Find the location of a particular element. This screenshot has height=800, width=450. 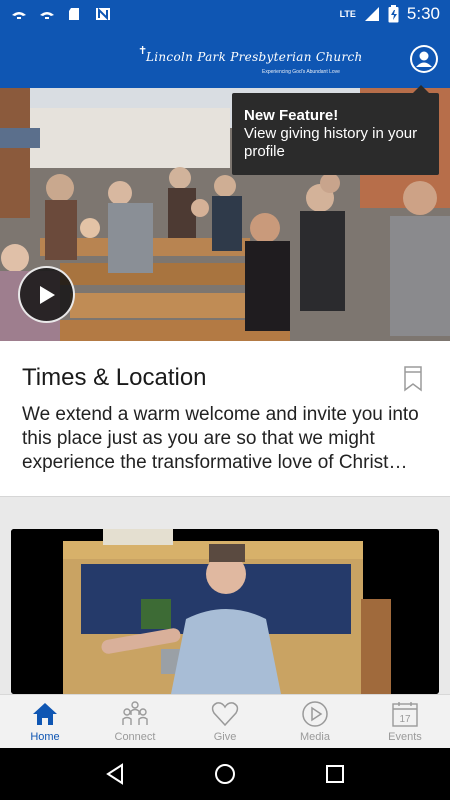

play-video-button is located at coordinates (46, 294).